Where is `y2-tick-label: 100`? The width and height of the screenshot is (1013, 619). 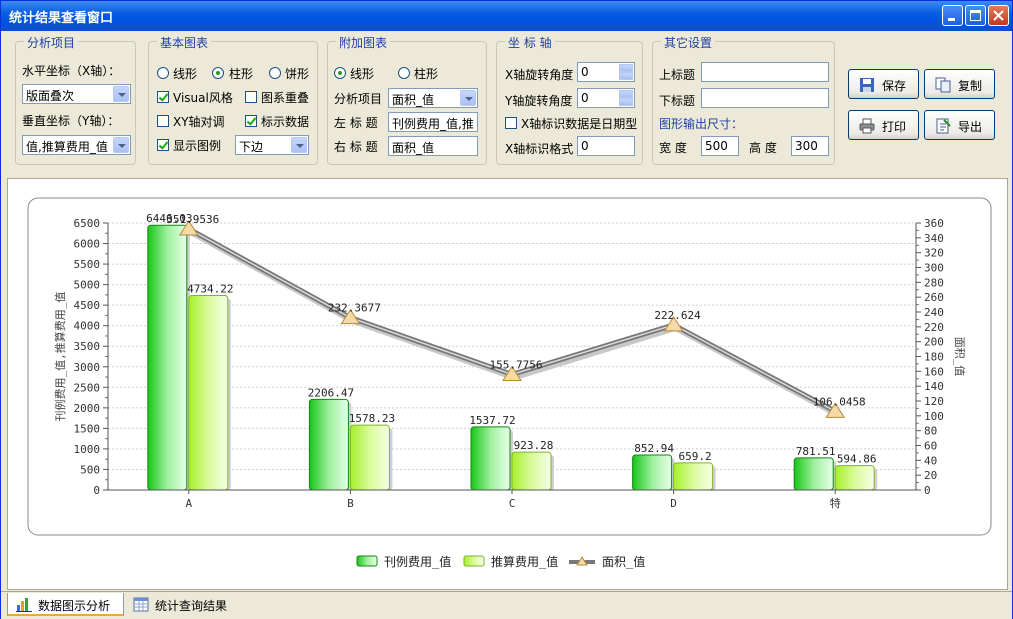 y2-tick-label: 100 is located at coordinates (934, 416).